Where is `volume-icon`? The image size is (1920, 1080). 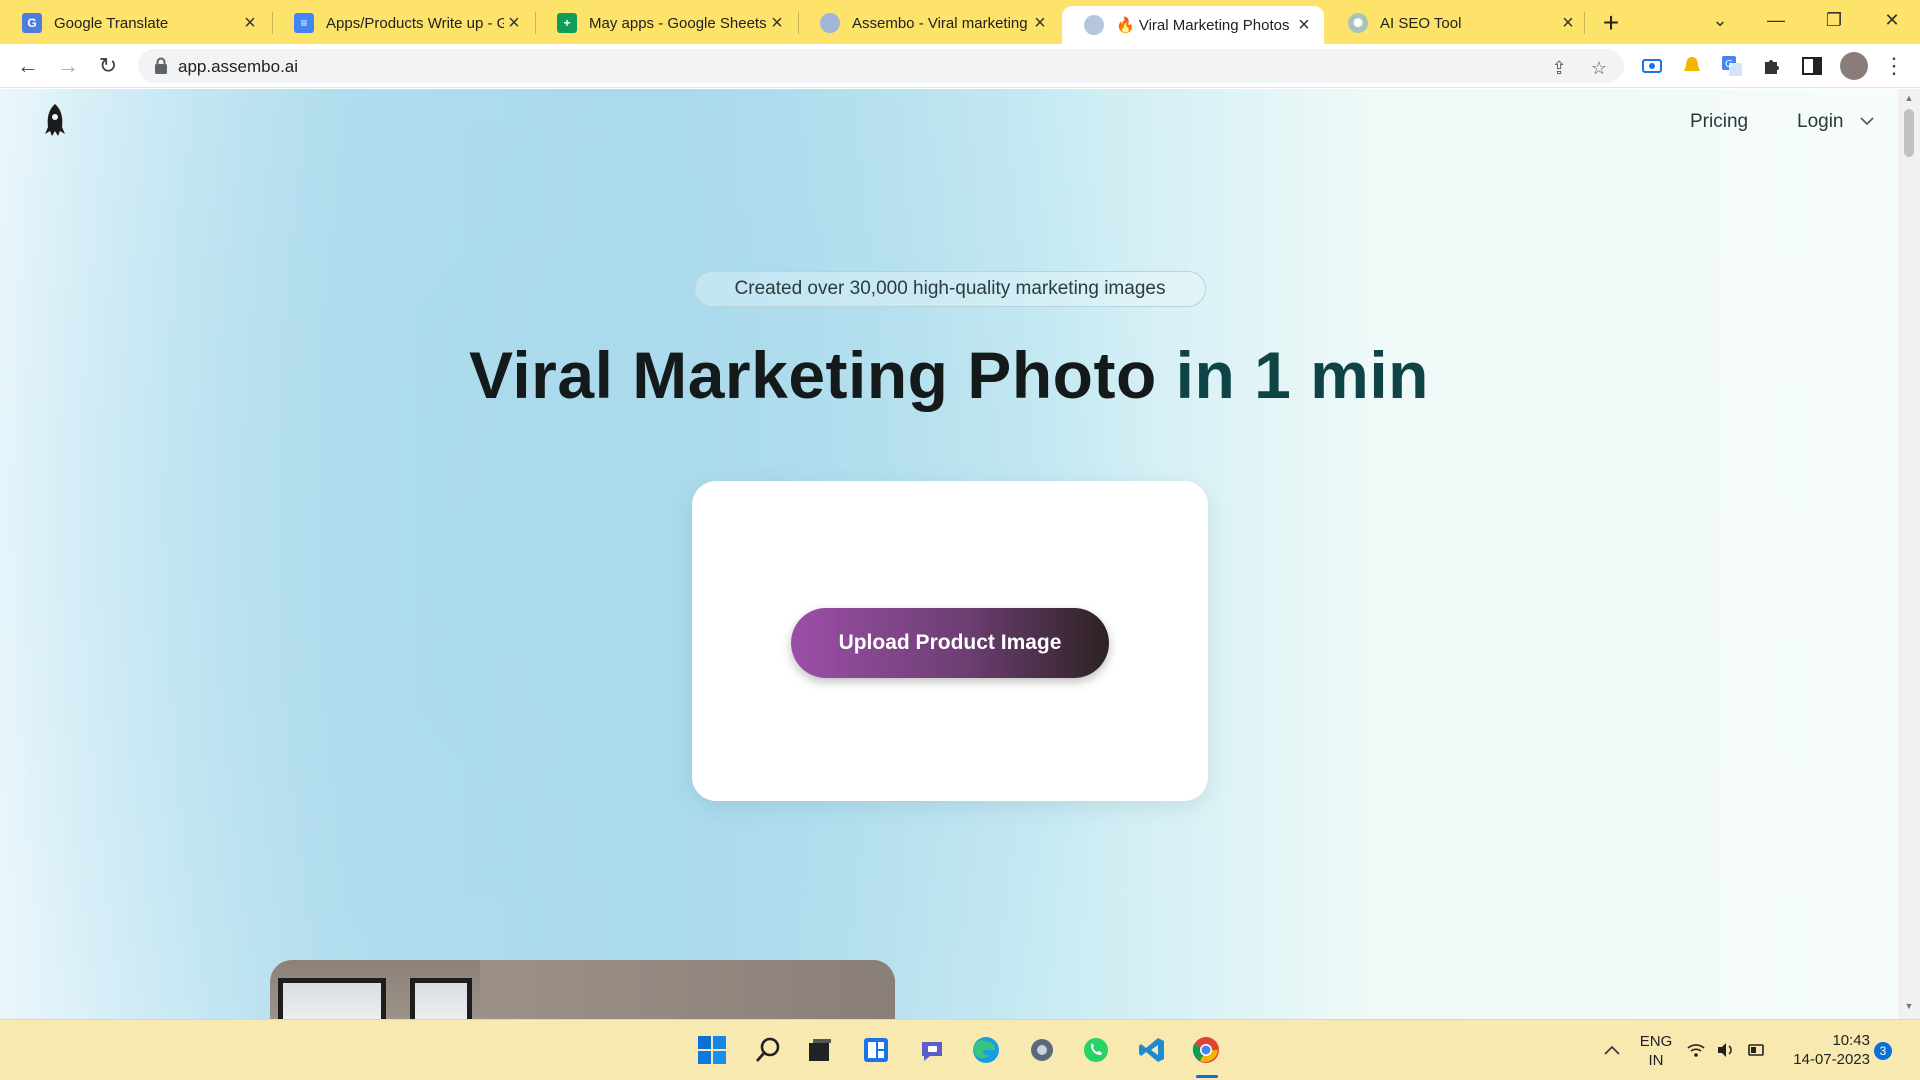
volume-icon is located at coordinates (1726, 1050).